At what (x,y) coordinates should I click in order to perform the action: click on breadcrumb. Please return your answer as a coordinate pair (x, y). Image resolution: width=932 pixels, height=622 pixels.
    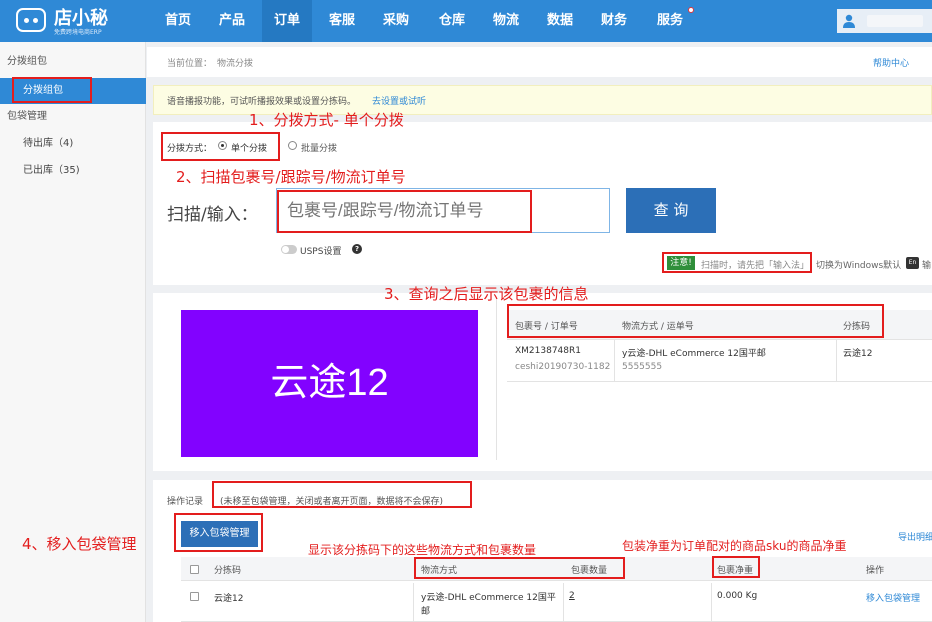
    Looking at the image, I should click on (539, 62).